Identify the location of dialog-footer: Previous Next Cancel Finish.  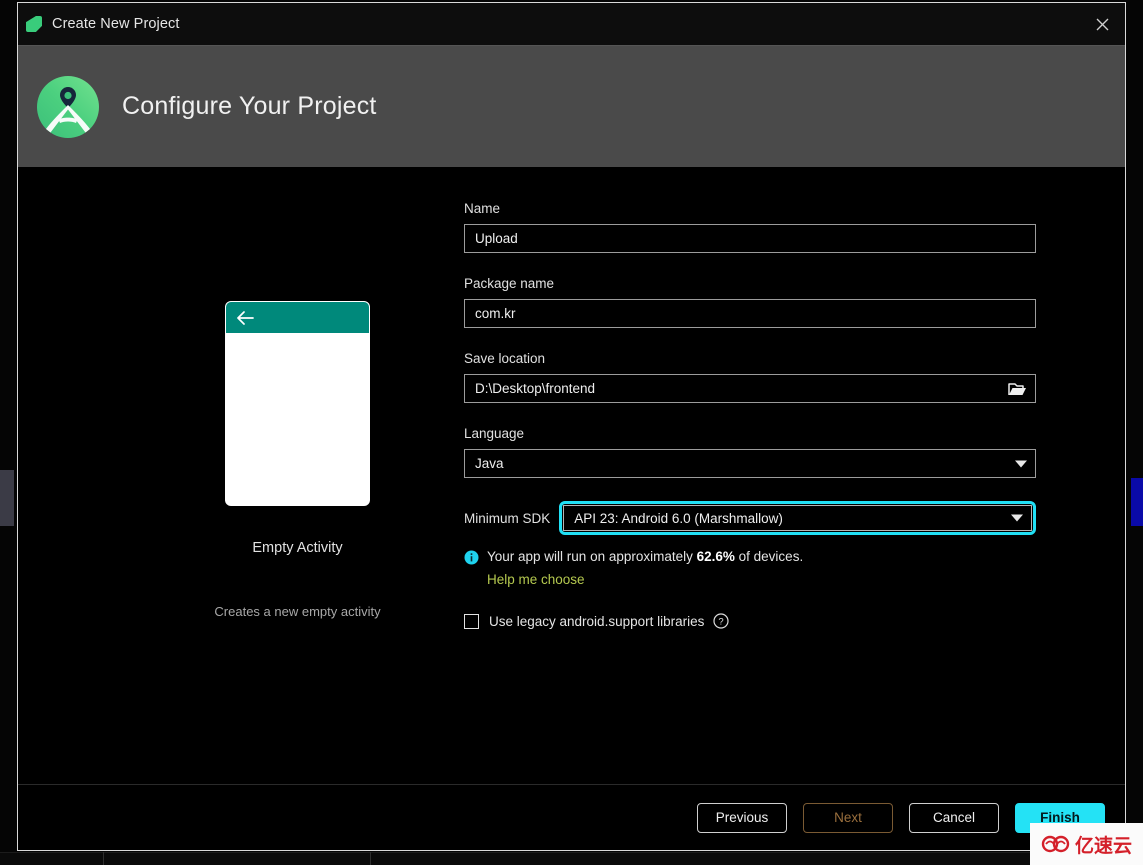
(571, 817).